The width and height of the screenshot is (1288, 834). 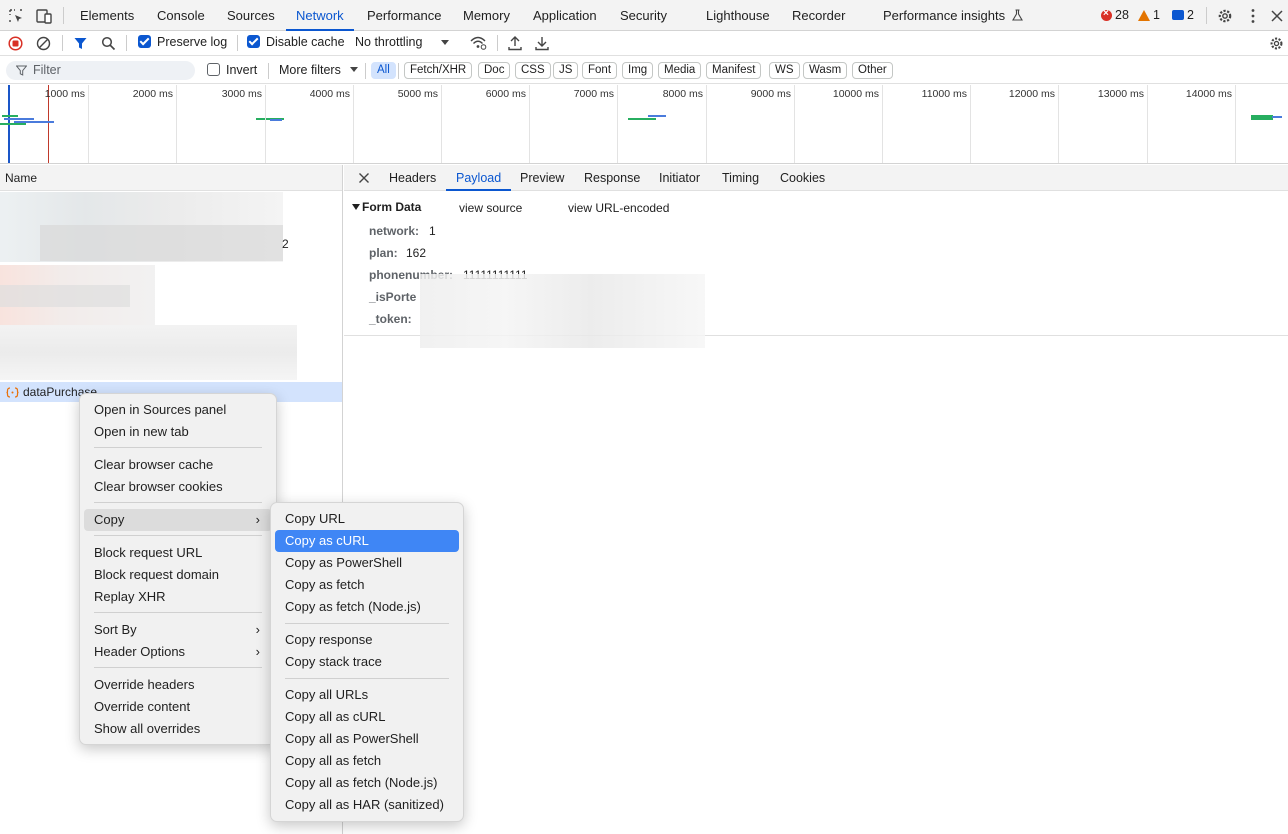 I want to click on import-har-icon, so click(x=515, y=43).